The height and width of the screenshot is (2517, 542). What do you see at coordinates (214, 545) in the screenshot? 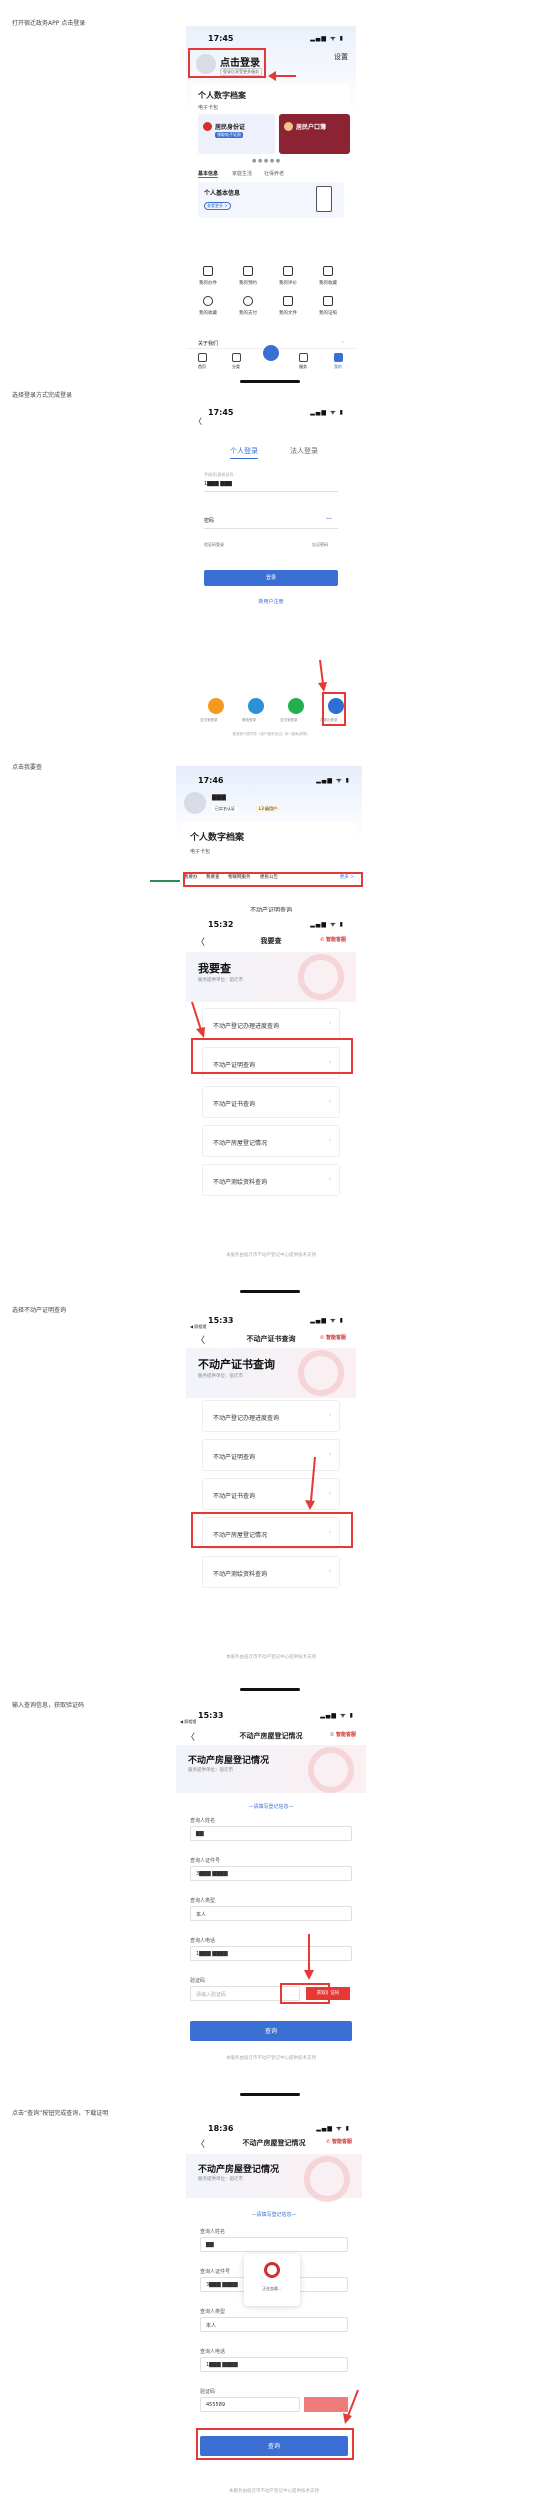
I see `sms-login-link: 验证码登录` at bounding box center [214, 545].